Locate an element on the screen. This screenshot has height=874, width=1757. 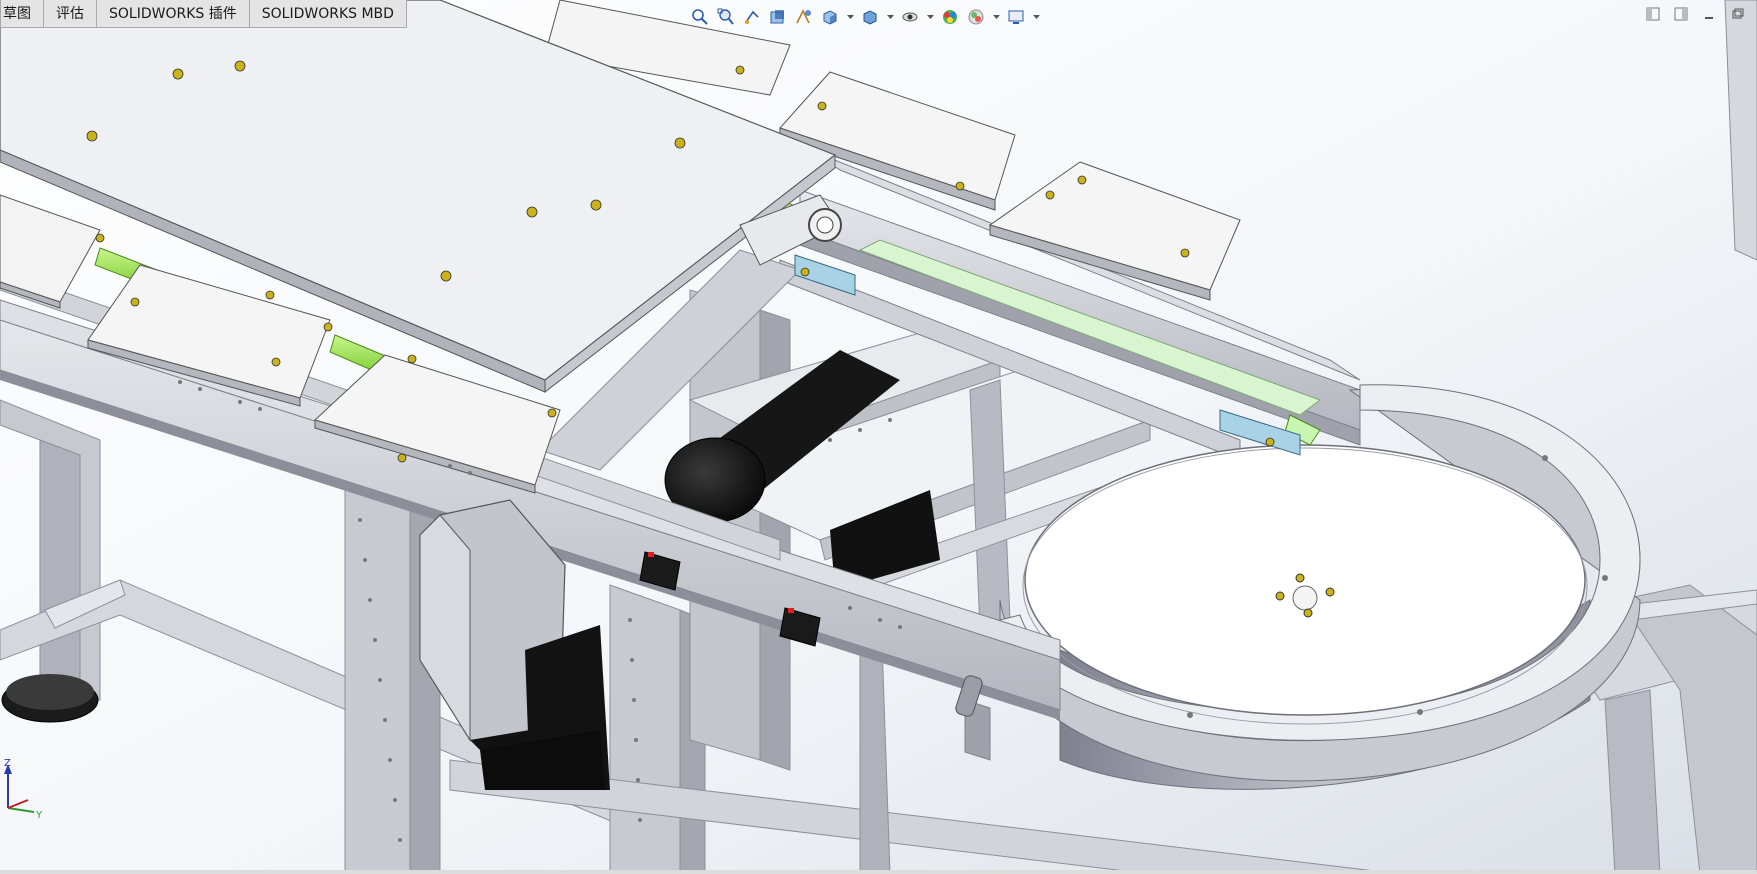
display-style-dropdown is located at coordinates (890, 17).